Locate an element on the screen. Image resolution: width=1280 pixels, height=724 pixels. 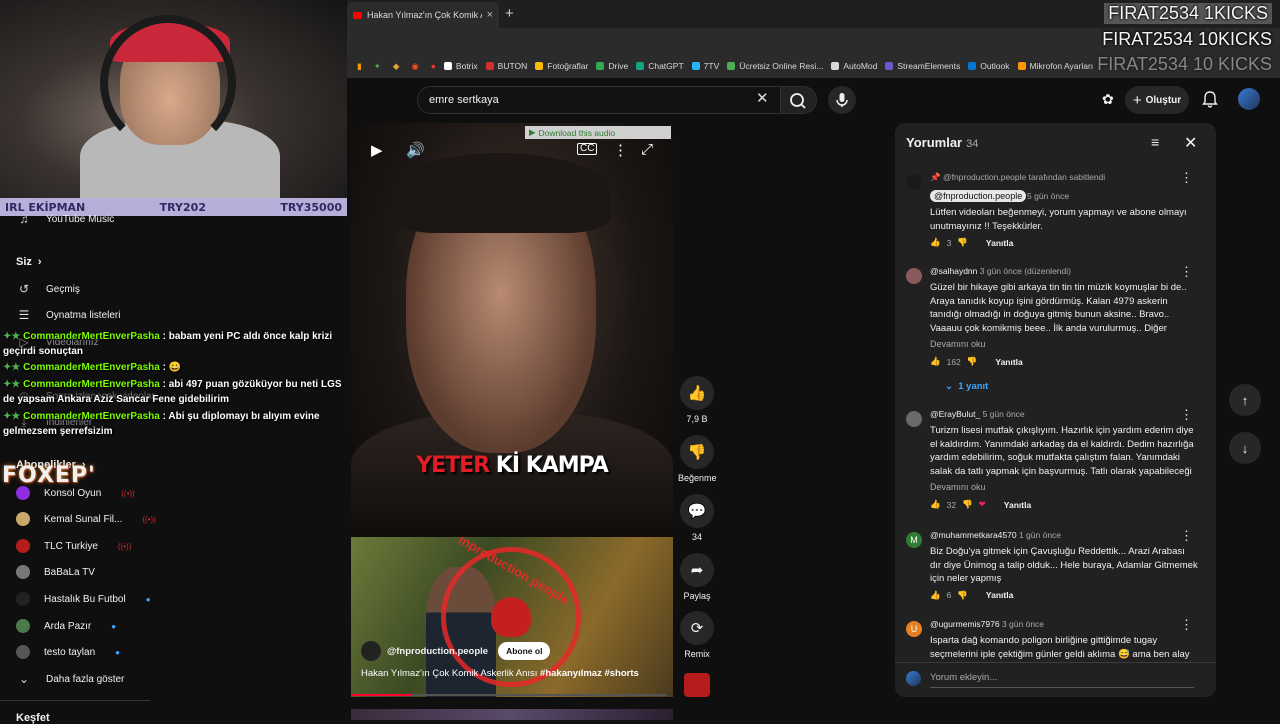
view-replies-button: ⌄ 1 yanıt is located at coordinates (966, 386).